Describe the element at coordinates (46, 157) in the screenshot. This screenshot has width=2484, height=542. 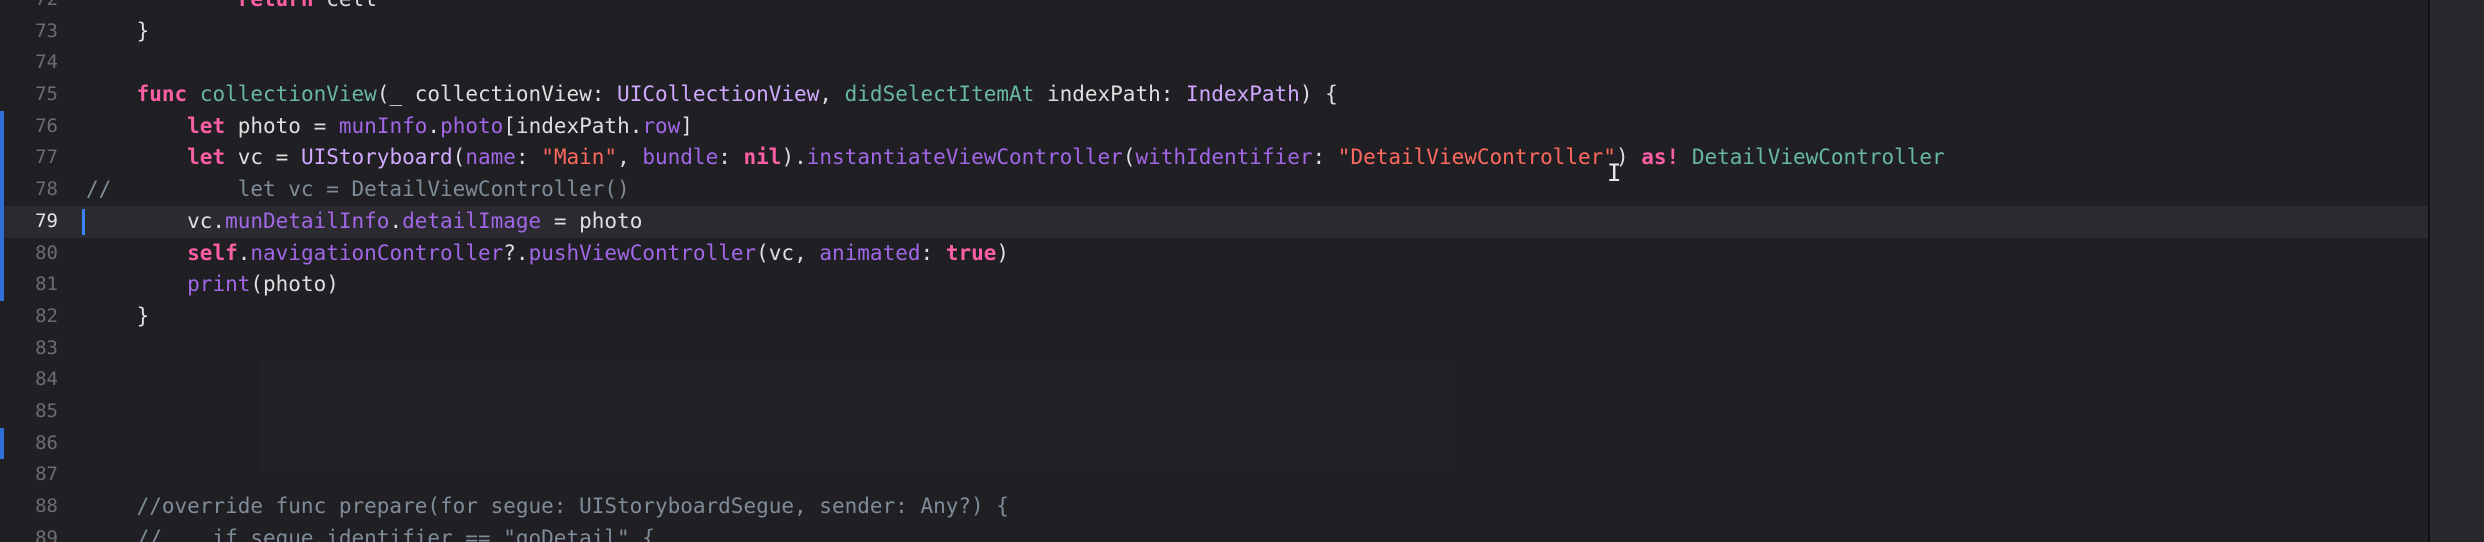
I see `line-number: 77` at that location.